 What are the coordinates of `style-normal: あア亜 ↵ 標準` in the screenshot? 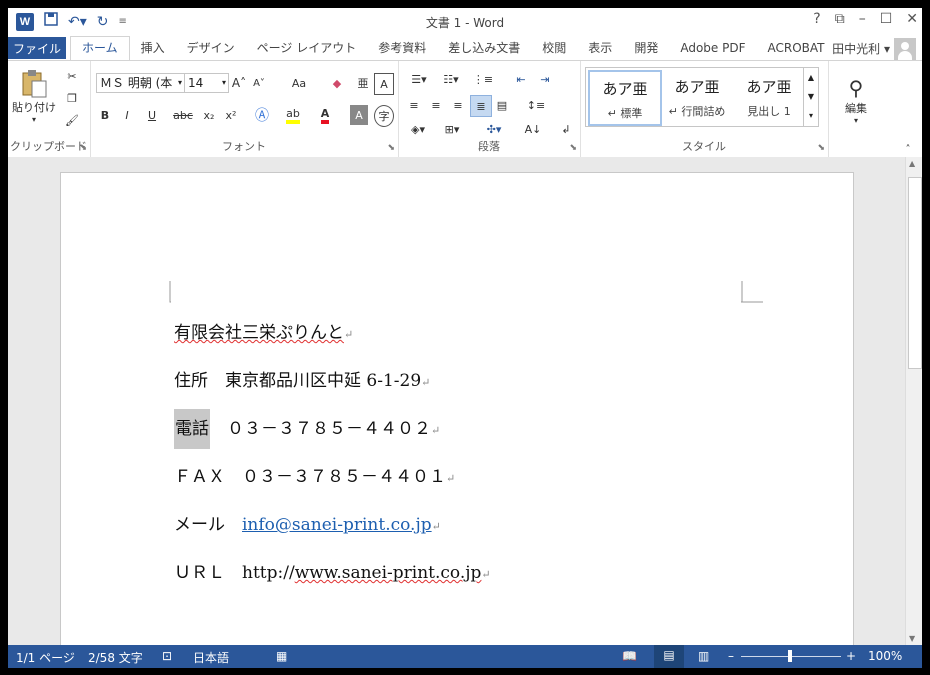 It's located at (625, 98).